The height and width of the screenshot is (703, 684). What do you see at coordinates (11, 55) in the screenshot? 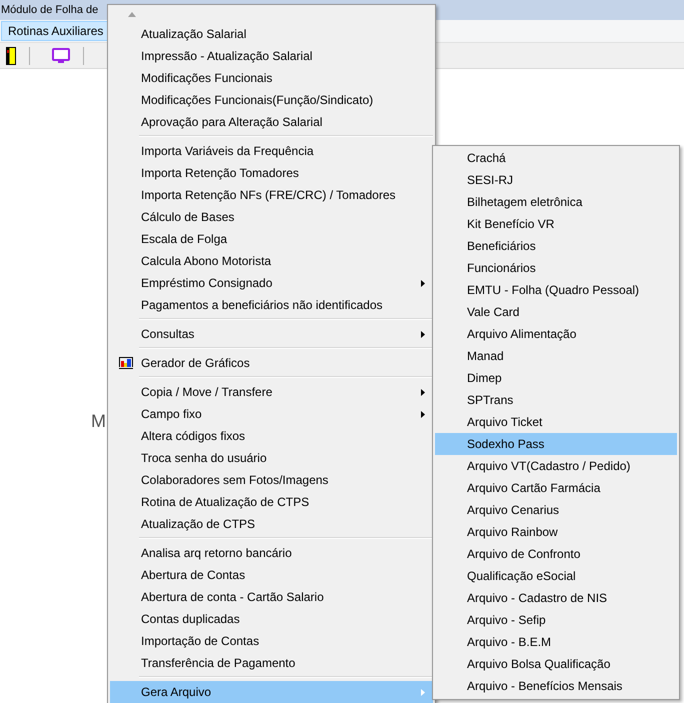
I see `door-icon` at bounding box center [11, 55].